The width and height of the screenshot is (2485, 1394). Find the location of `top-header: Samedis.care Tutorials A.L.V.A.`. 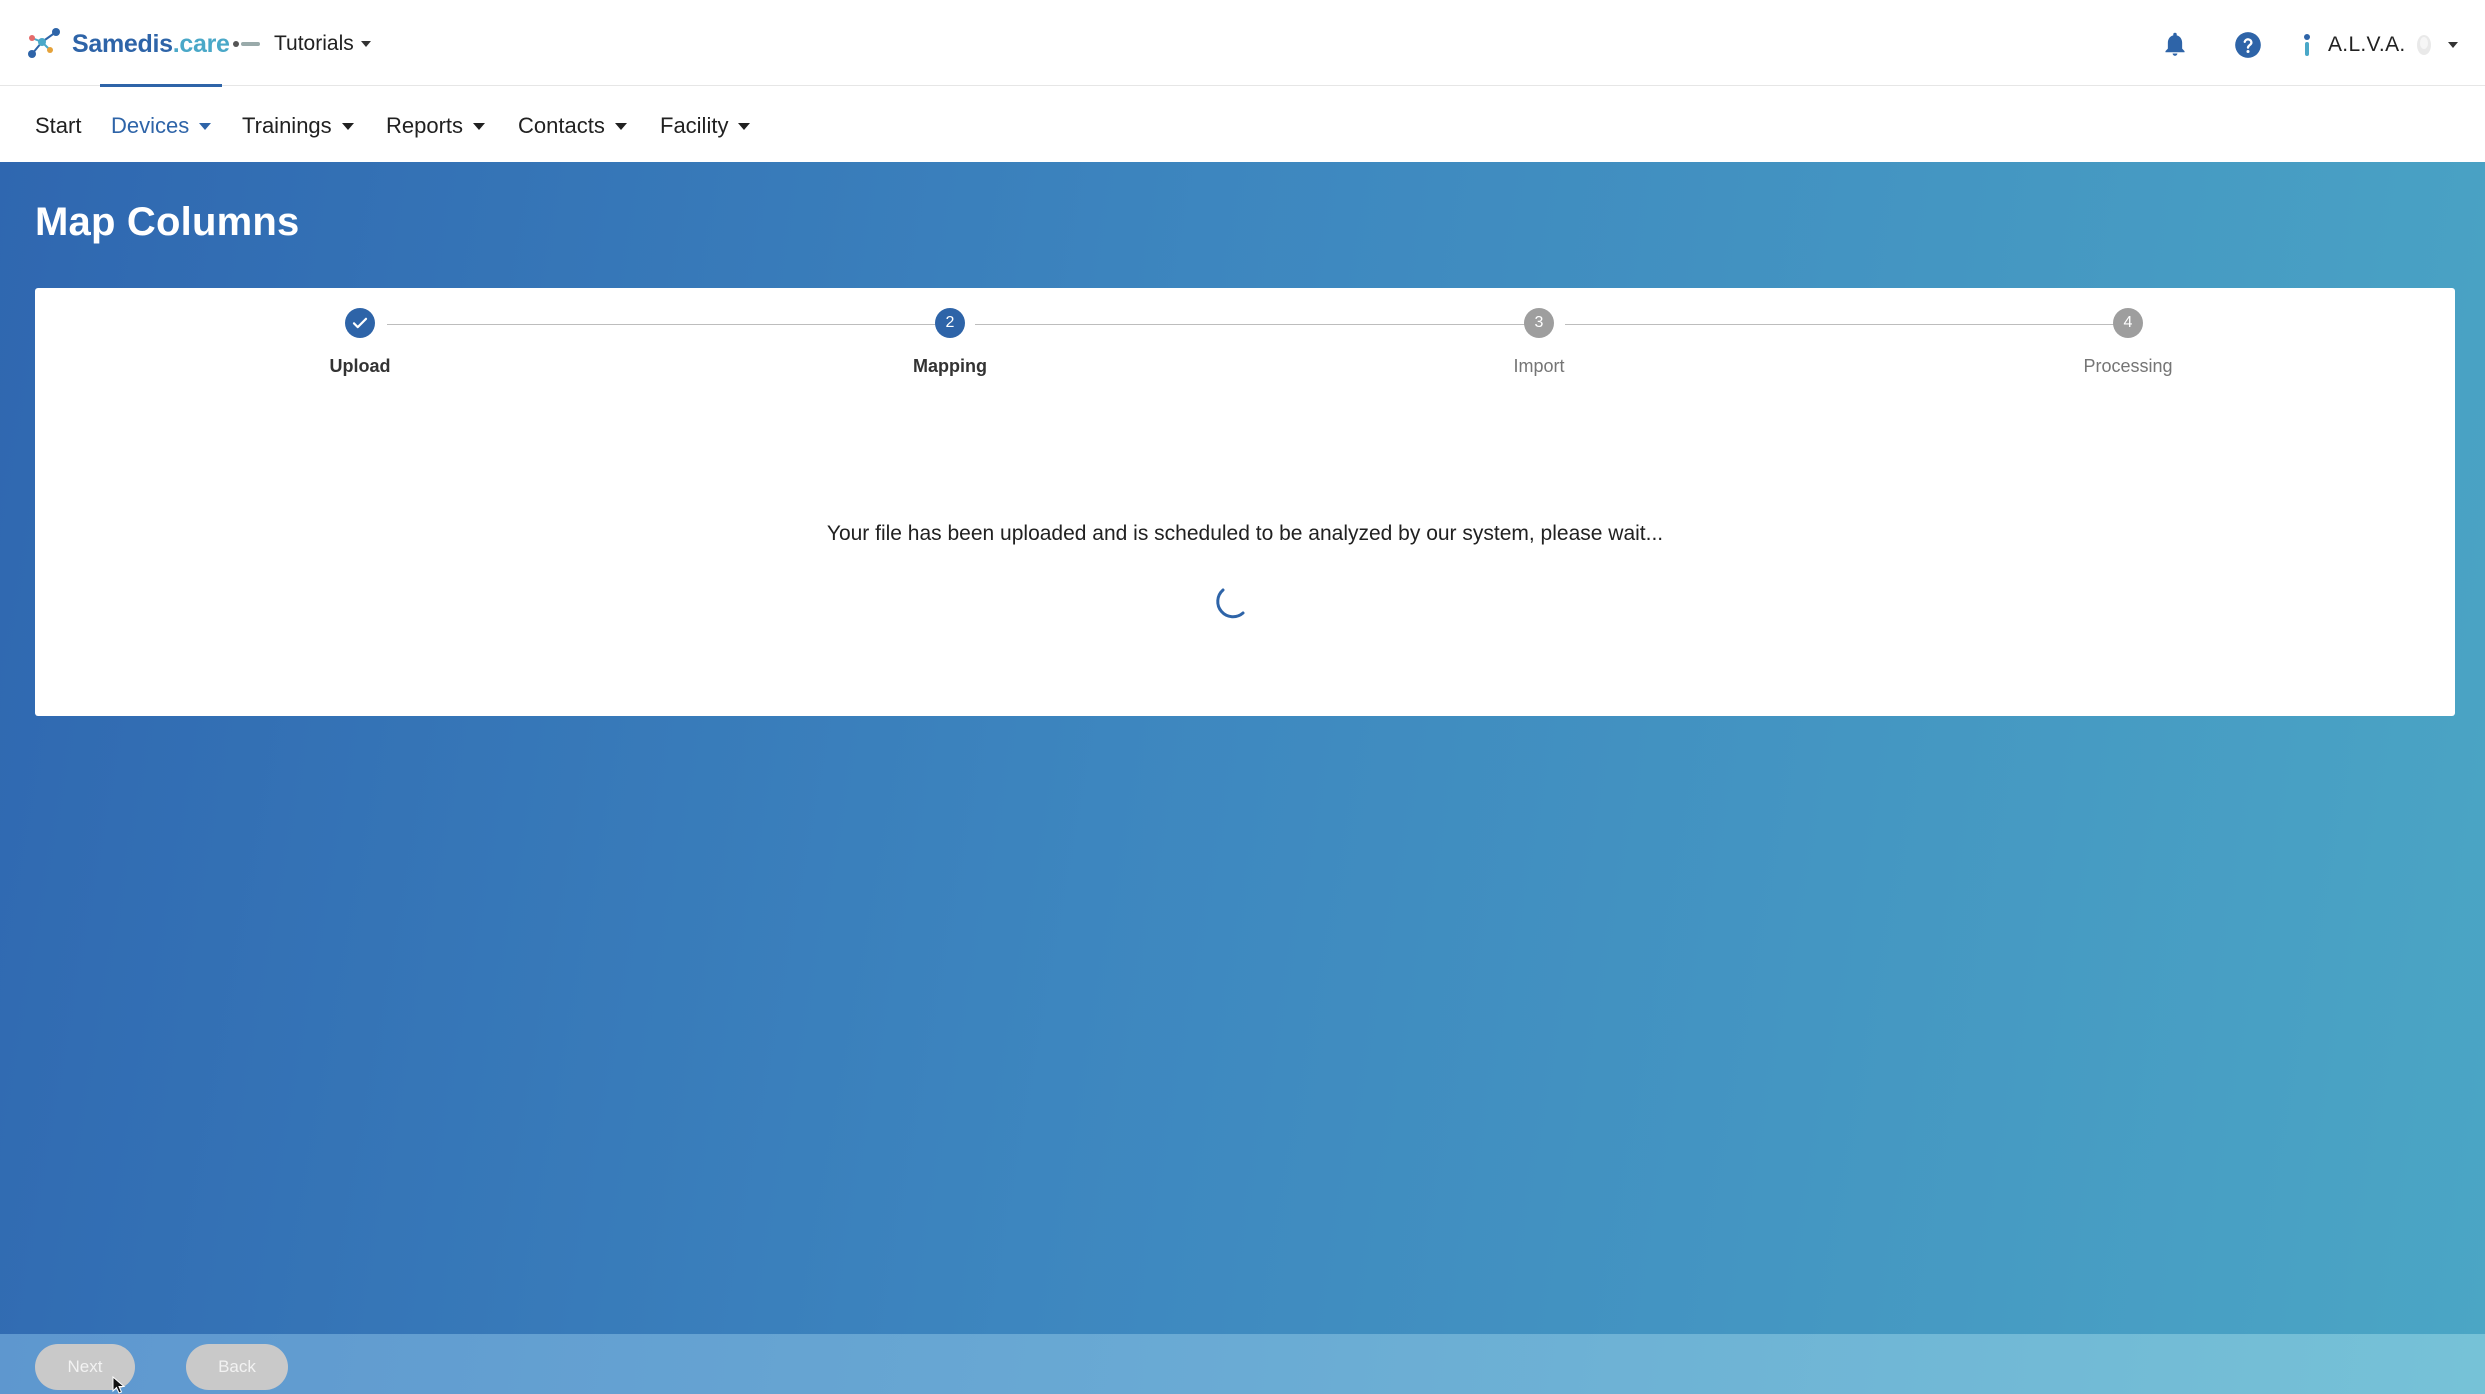

top-header: Samedis.care Tutorials A.L.V.A. is located at coordinates (1242, 43).